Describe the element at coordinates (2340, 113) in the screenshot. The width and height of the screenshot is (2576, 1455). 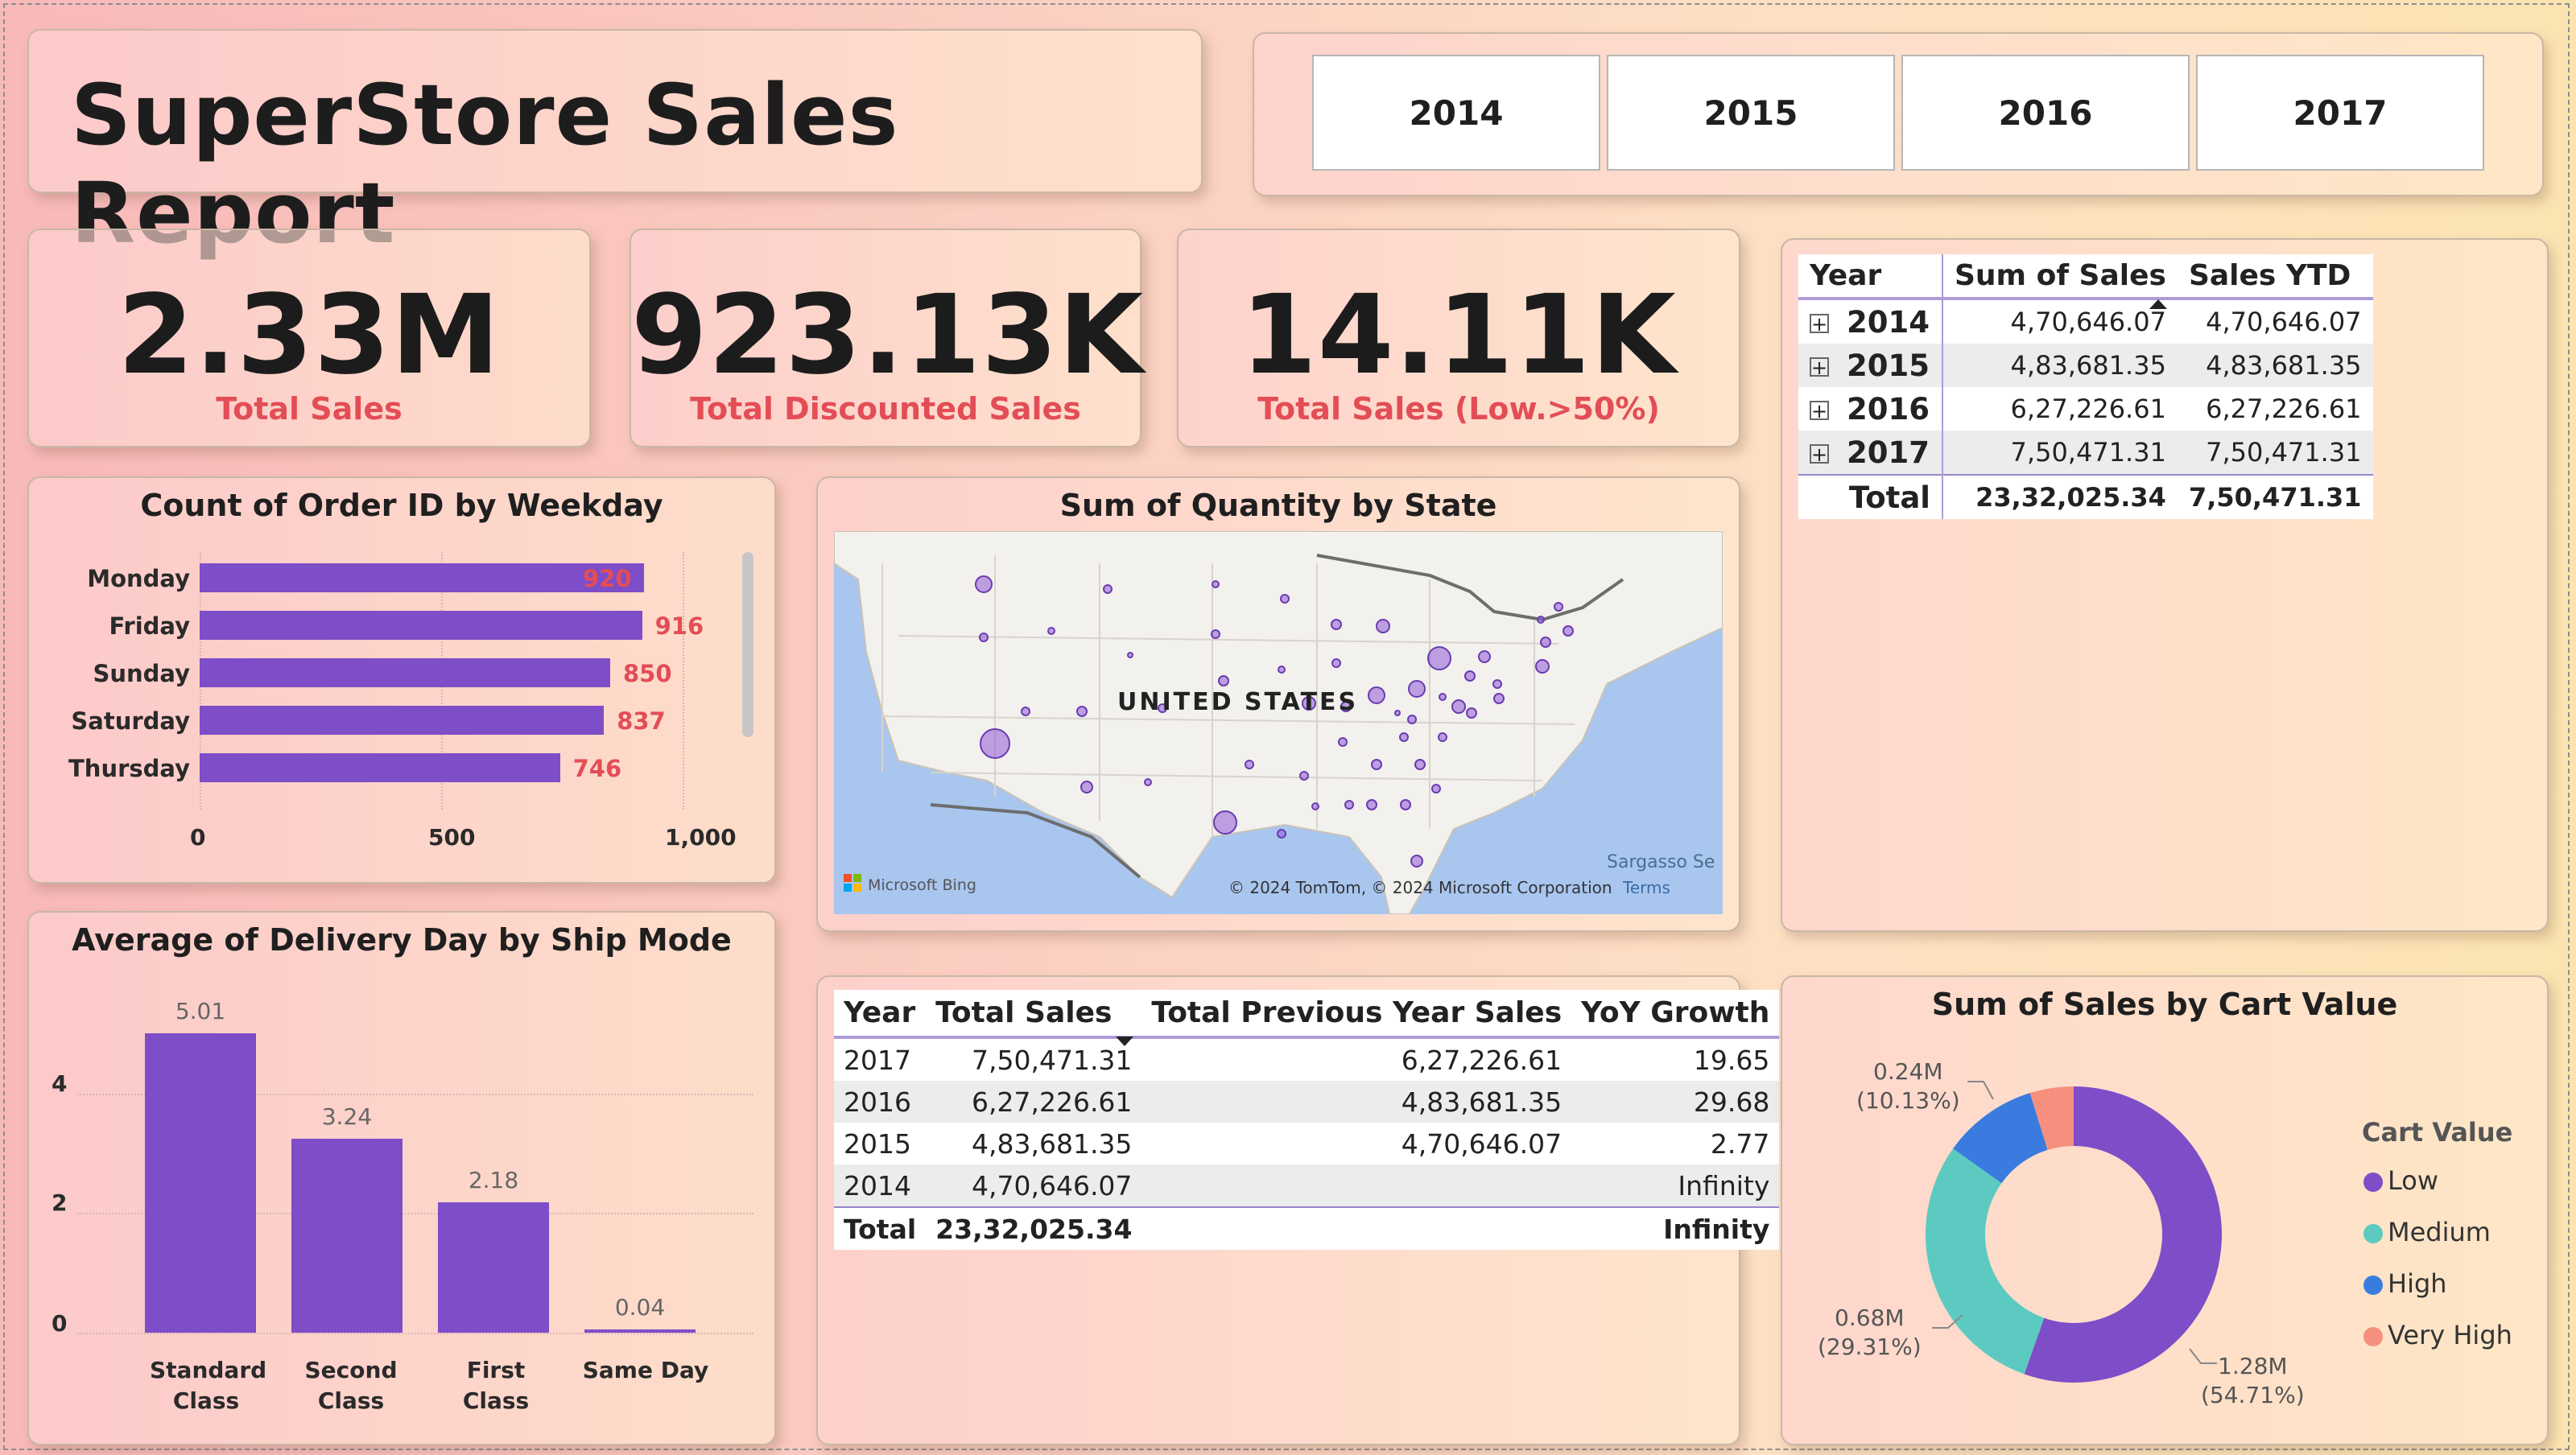
I see `year-button-2017: 2017` at that location.